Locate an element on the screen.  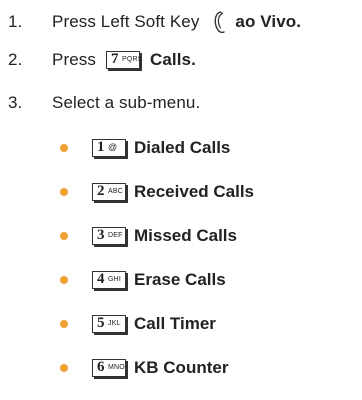
soft-key-label: ao Vivo is located at coordinates (266, 21).